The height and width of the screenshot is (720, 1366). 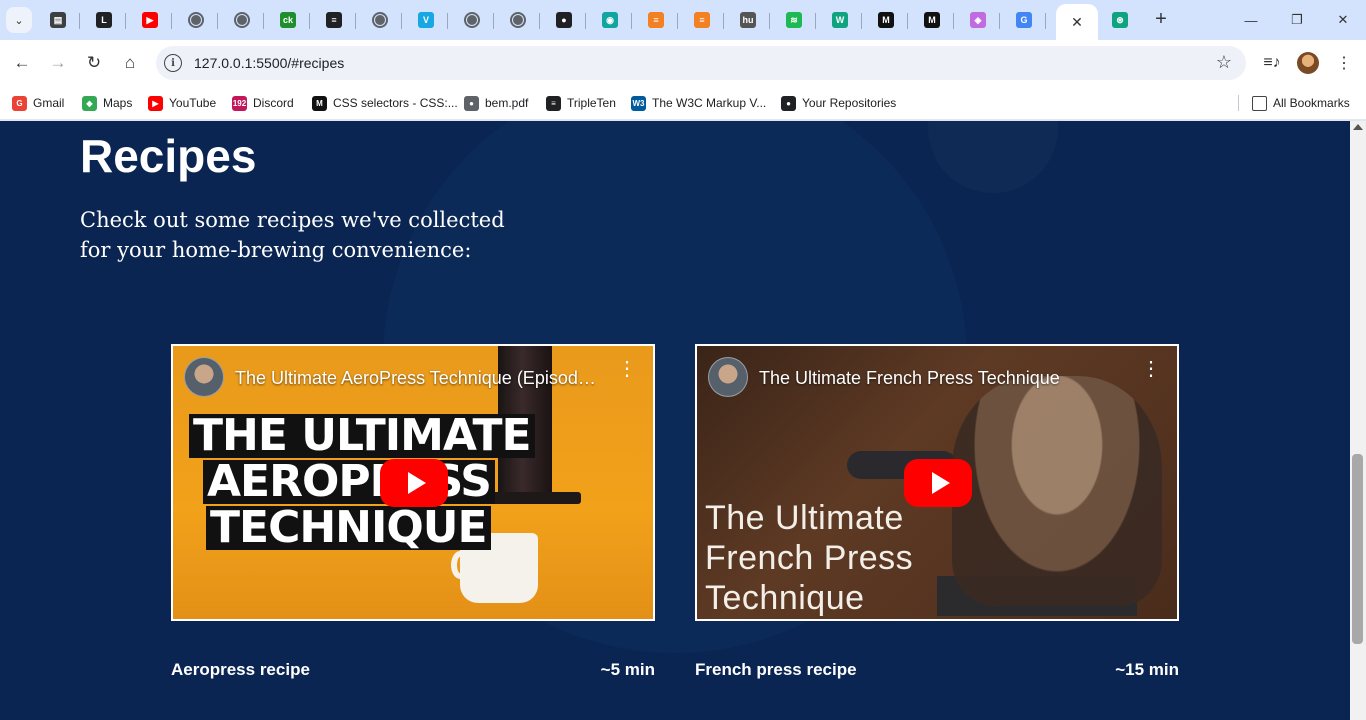 I want to click on media-control-icon: ≡♪, so click(x=1272, y=63).